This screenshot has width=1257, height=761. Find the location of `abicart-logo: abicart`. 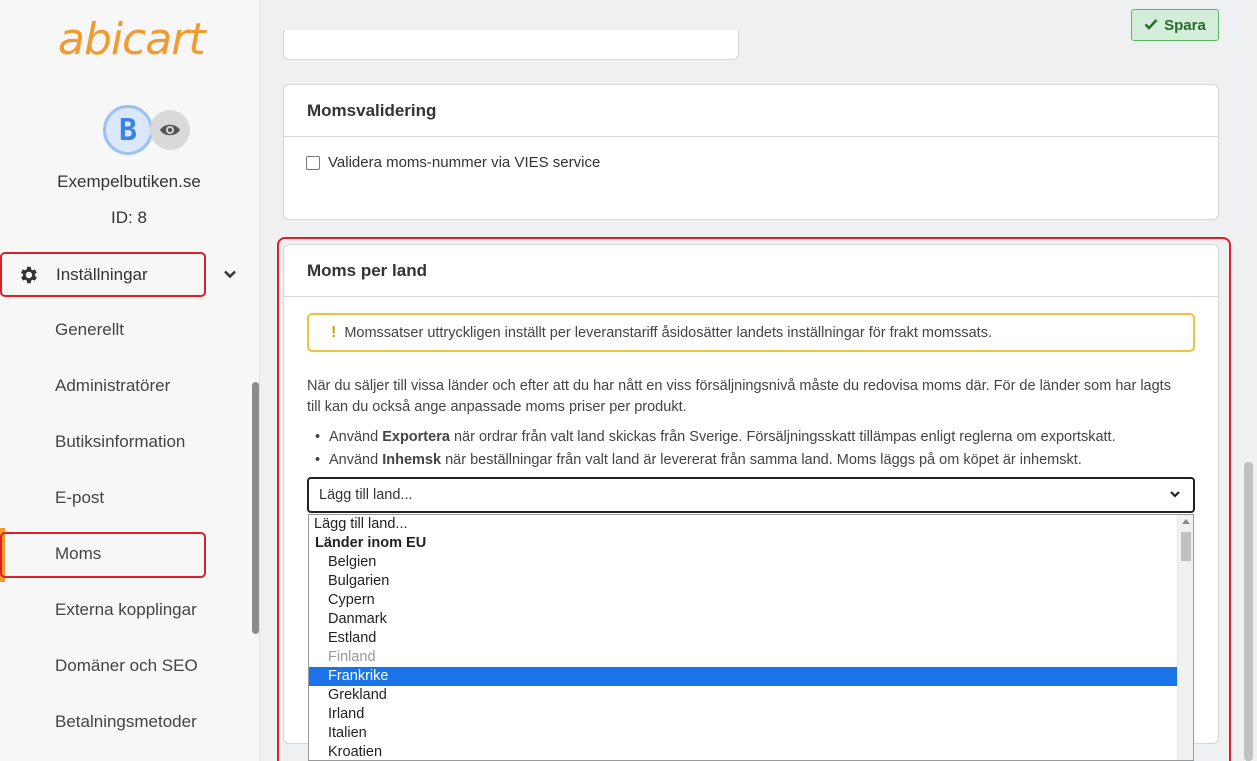

abicart-logo: abicart is located at coordinates (132, 39).